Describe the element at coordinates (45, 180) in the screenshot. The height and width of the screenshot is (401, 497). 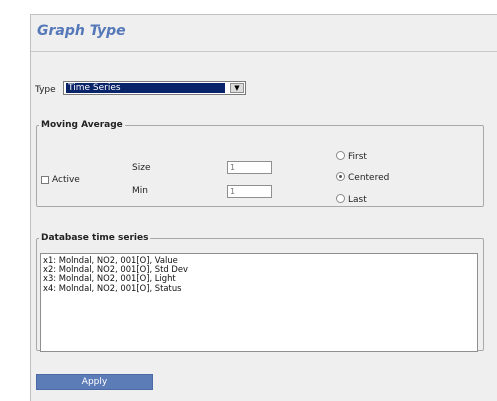
I see `active-checkbox` at that location.